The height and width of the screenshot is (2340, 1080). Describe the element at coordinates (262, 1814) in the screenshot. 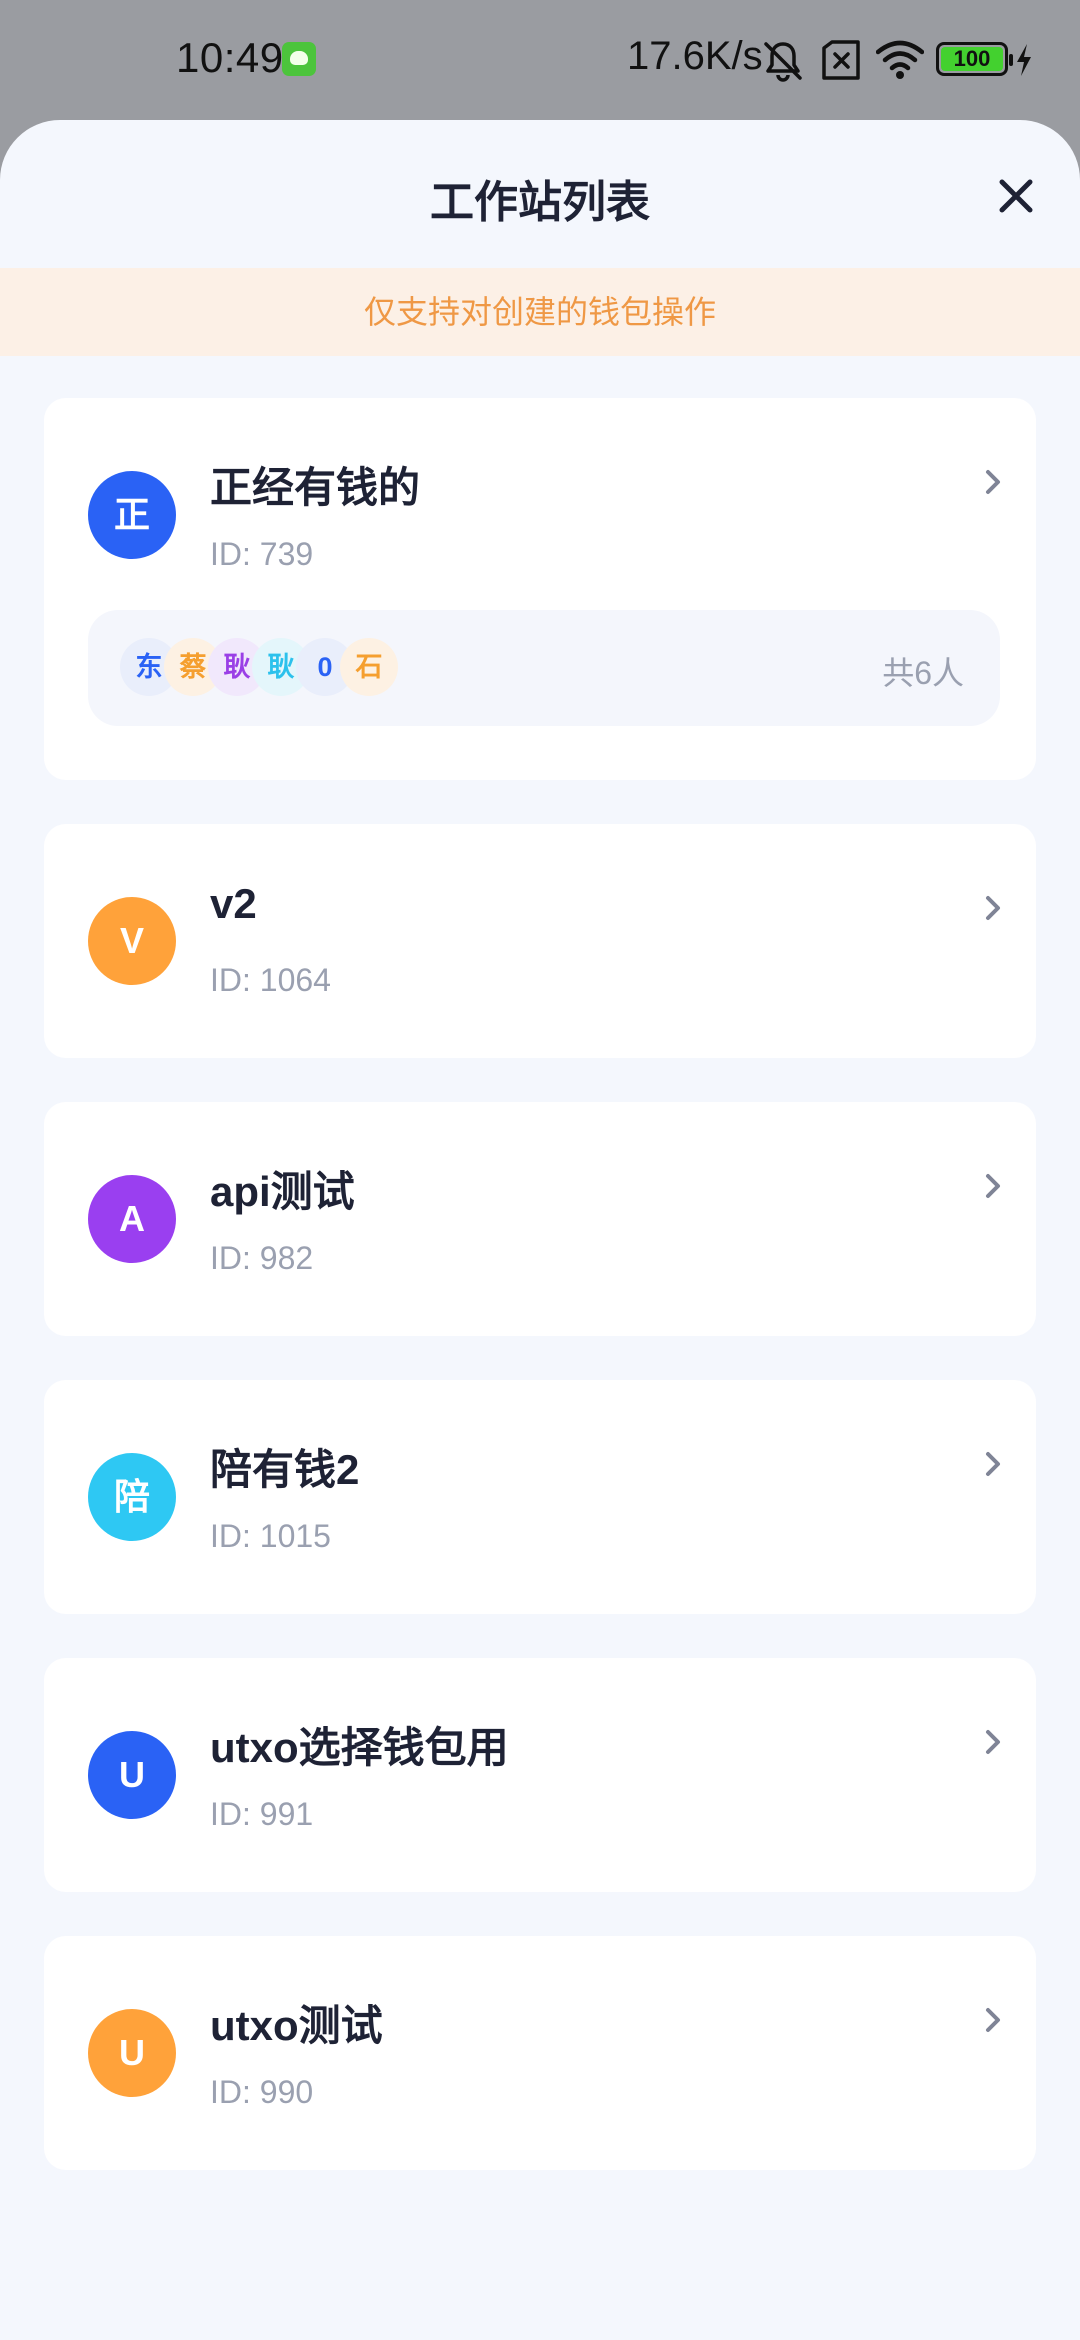

I see `workstation-id: ID: 991` at that location.